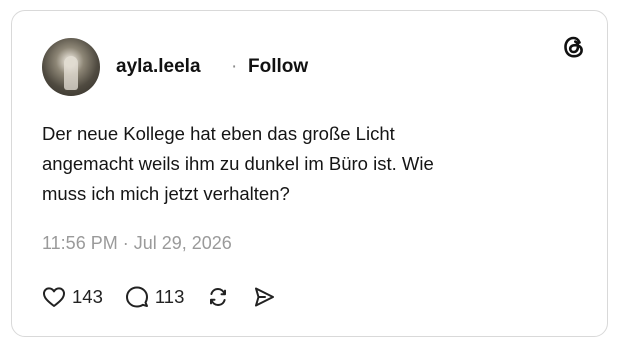  I want to click on send-icon, so click(265, 297).